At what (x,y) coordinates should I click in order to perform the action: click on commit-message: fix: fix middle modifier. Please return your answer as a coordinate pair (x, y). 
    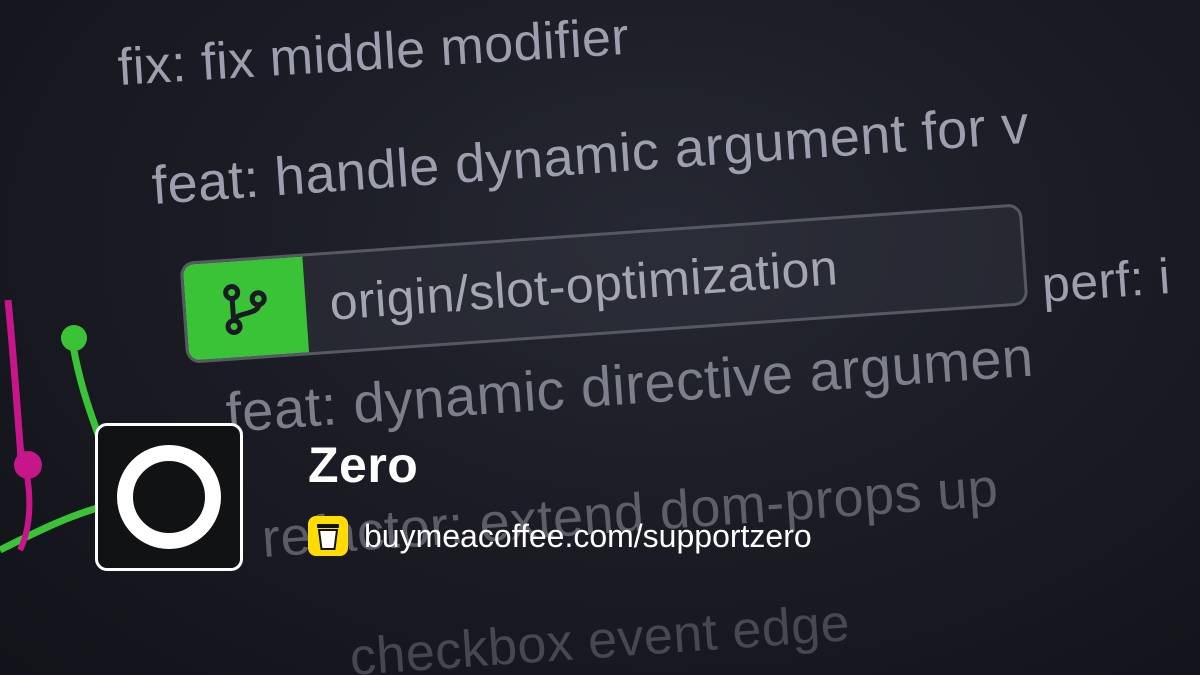
    Looking at the image, I should click on (373, 52).